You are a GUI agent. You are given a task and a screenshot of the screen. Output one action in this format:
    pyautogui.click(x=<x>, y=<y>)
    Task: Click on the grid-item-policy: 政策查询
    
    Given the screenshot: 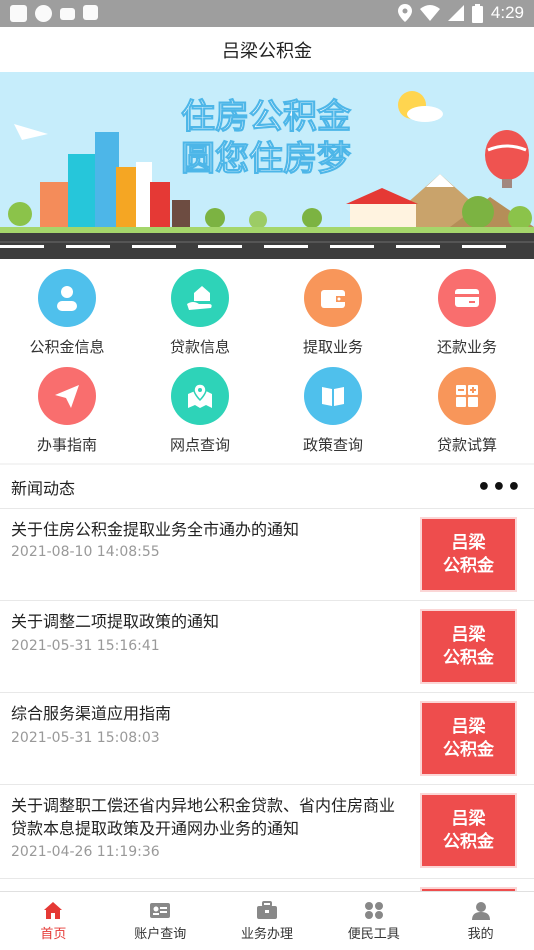 What is the action you would take?
    pyautogui.click(x=333, y=411)
    